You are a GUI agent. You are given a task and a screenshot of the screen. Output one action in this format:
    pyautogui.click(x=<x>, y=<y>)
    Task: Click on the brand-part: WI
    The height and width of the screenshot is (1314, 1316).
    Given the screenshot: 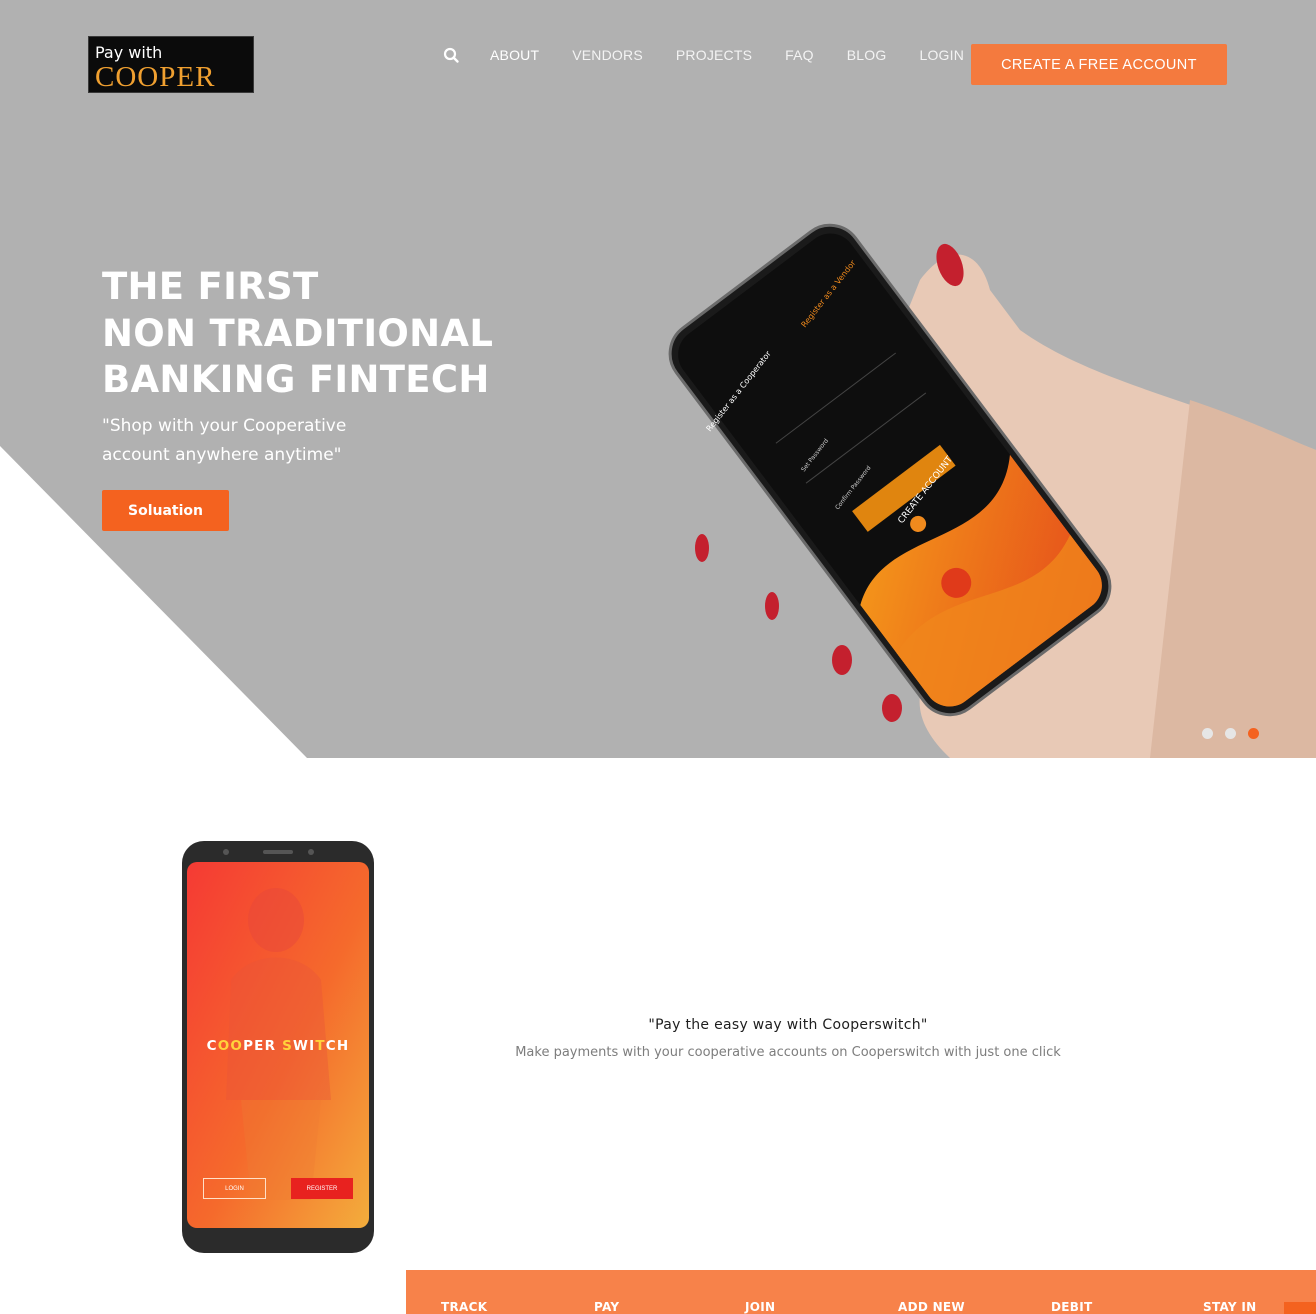 What is the action you would take?
    pyautogui.click(x=304, y=1046)
    